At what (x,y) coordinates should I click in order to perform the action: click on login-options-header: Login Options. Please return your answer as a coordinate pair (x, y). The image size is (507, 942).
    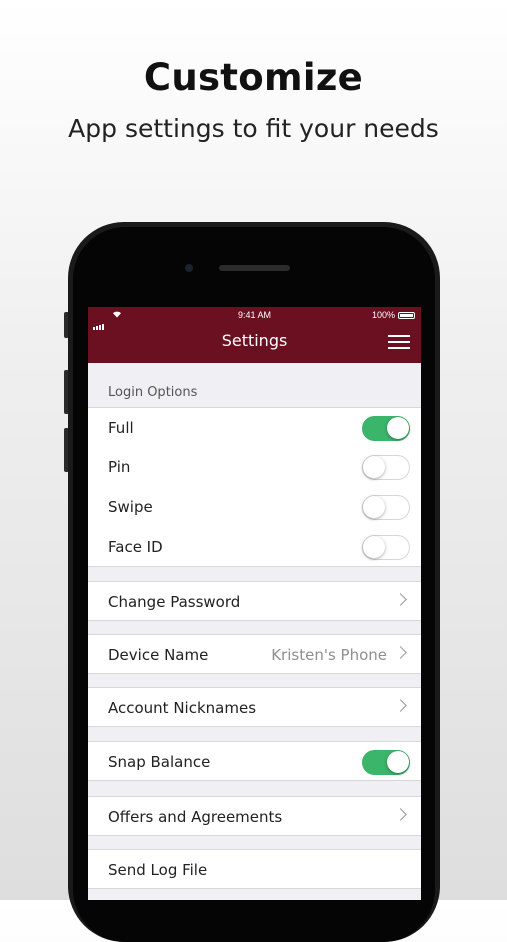
    Looking at the image, I should click on (254, 390).